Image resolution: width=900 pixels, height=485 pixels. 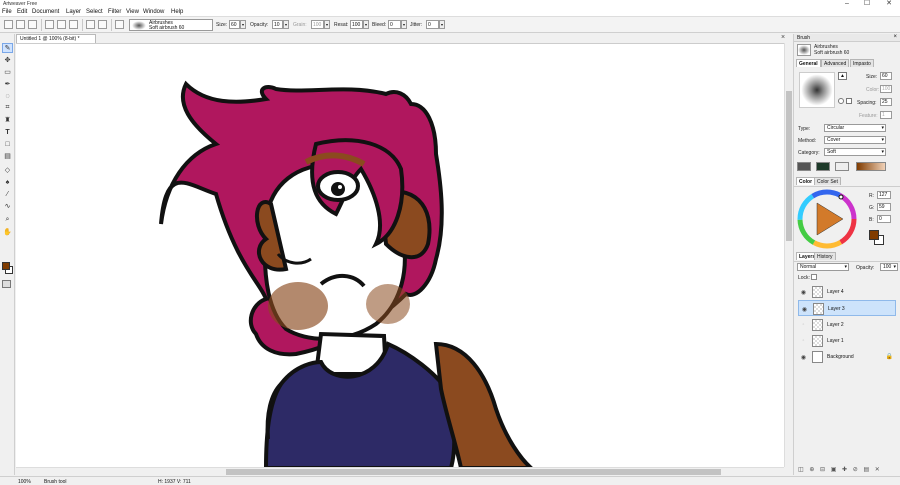 I want to click on menu-filter: Filter, so click(x=114, y=12).